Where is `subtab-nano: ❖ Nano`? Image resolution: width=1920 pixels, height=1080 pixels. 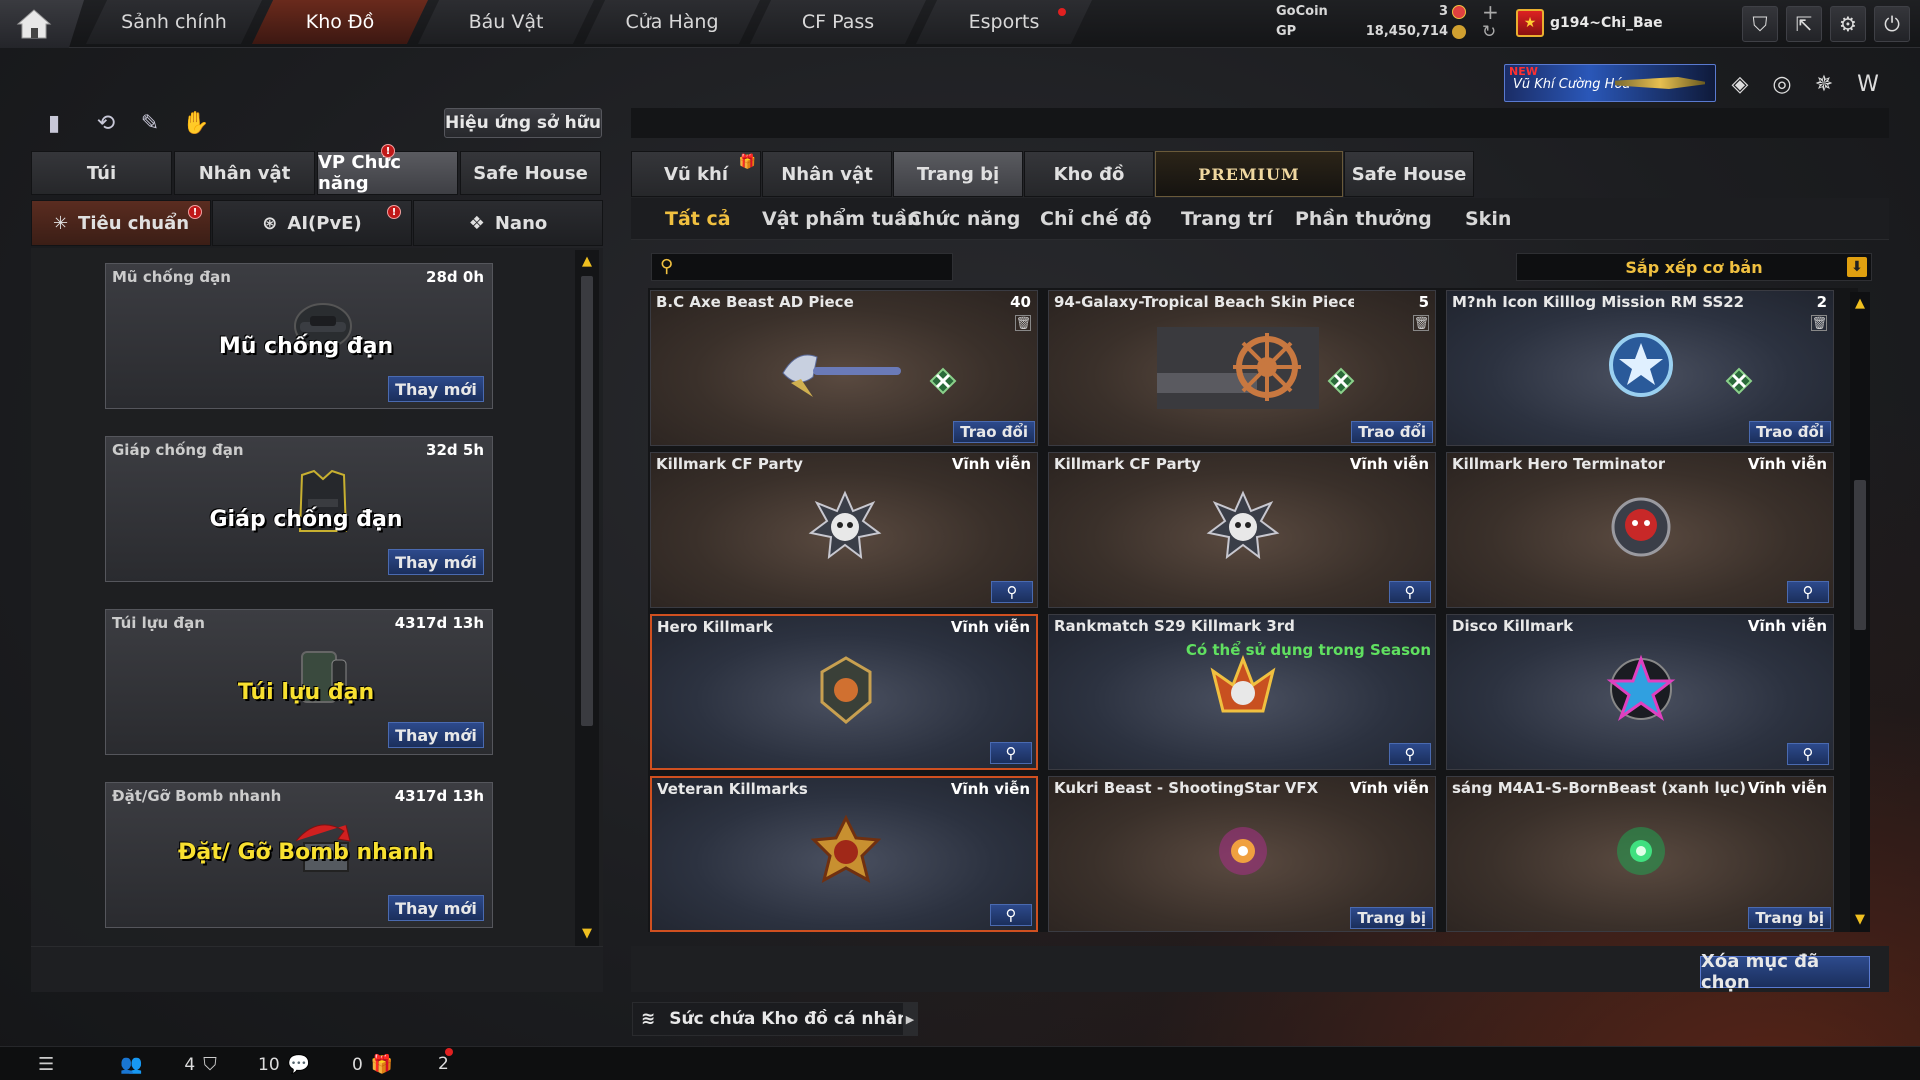 subtab-nano: ❖ Nano is located at coordinates (508, 223).